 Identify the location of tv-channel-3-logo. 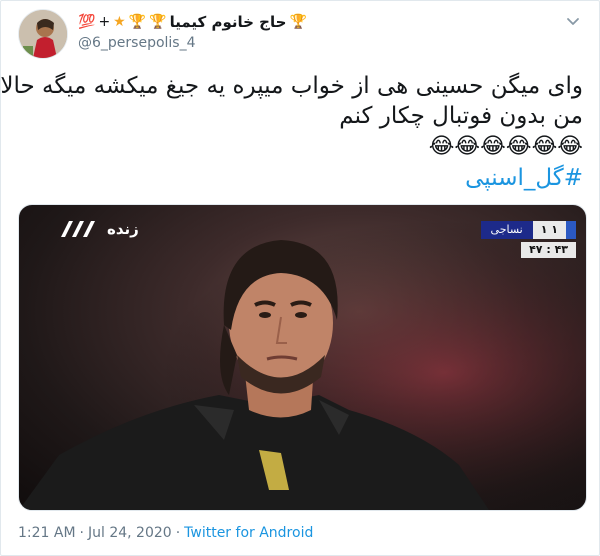
(78, 229).